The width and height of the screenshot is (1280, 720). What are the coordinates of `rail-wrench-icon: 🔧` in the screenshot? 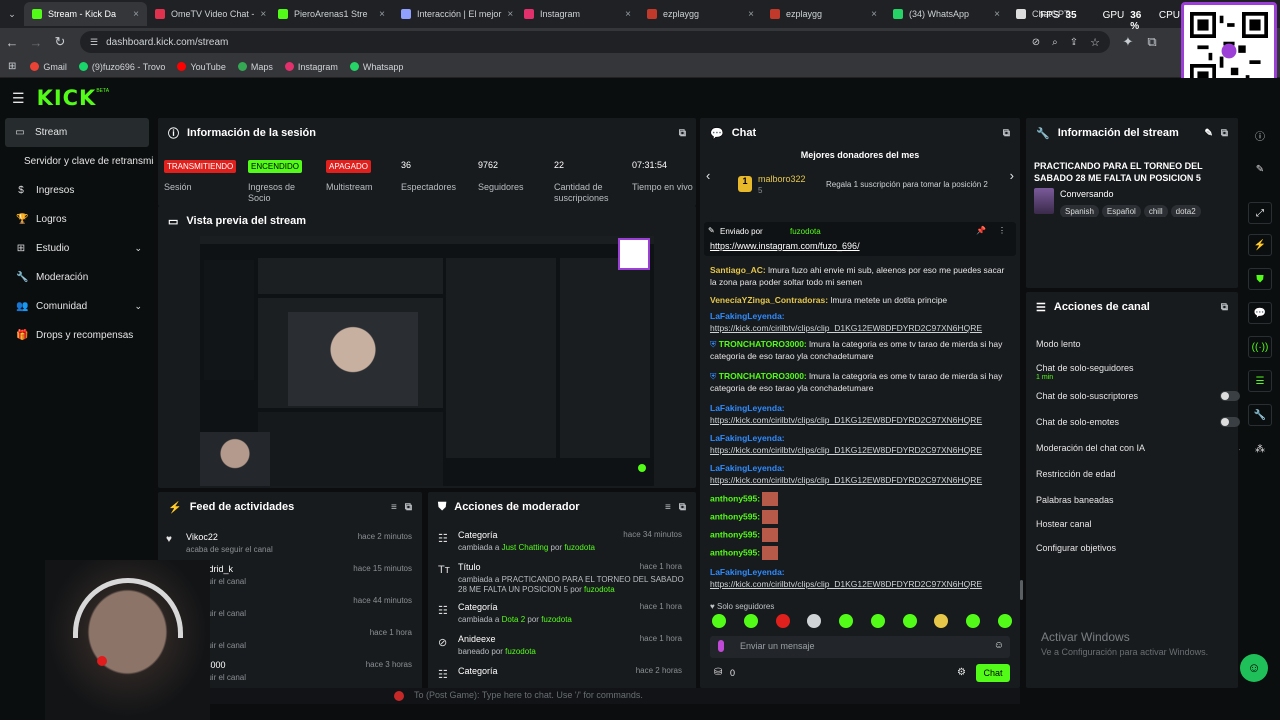 It's located at (1260, 415).